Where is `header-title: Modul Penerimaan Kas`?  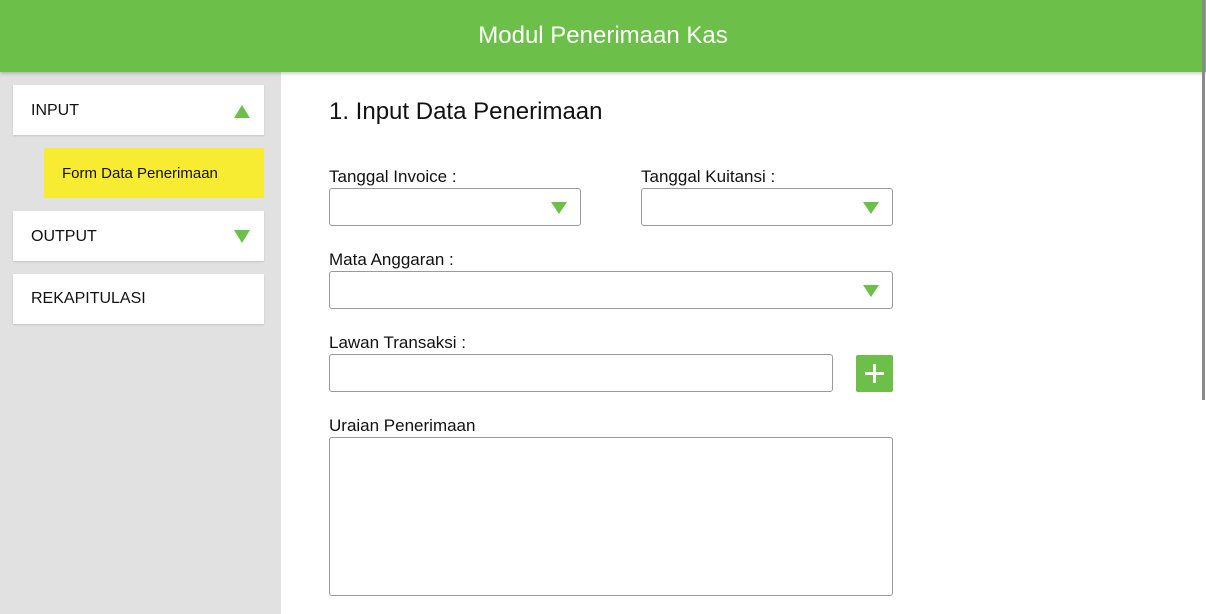 header-title: Modul Penerimaan Kas is located at coordinates (603, 35).